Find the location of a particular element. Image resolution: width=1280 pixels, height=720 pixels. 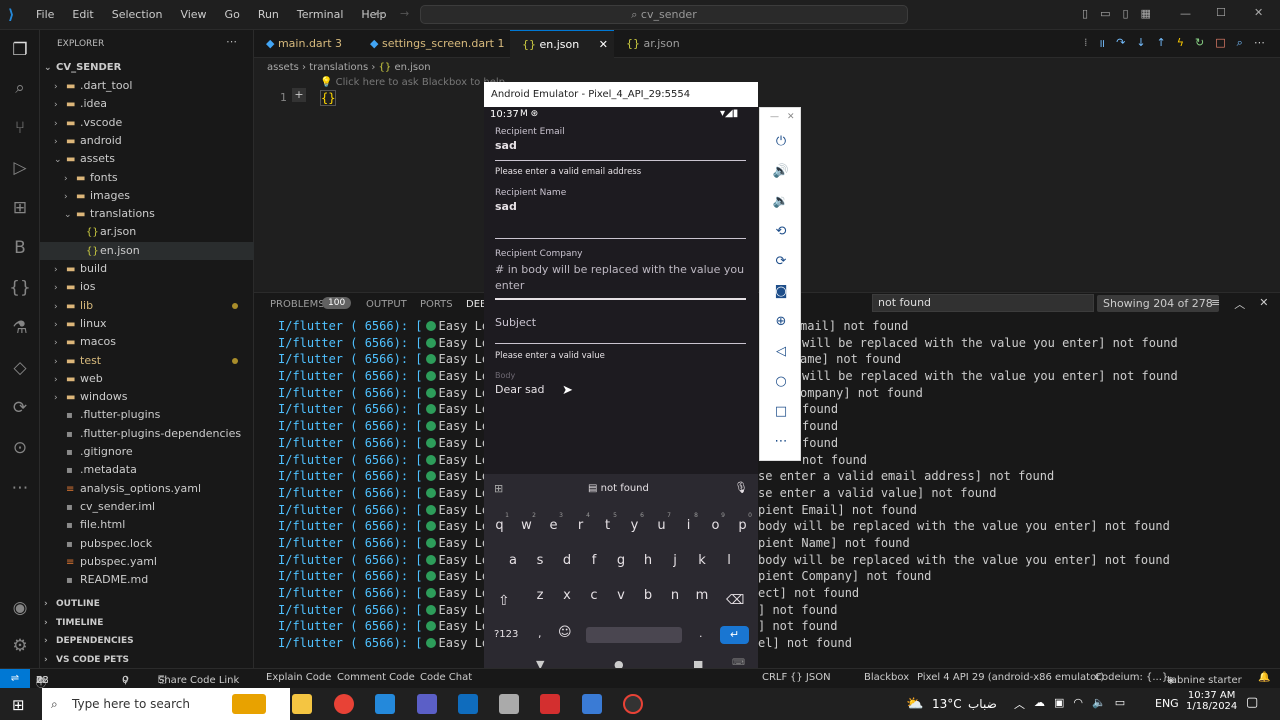

emoji-key-icon: ☺ is located at coordinates (565, 632).